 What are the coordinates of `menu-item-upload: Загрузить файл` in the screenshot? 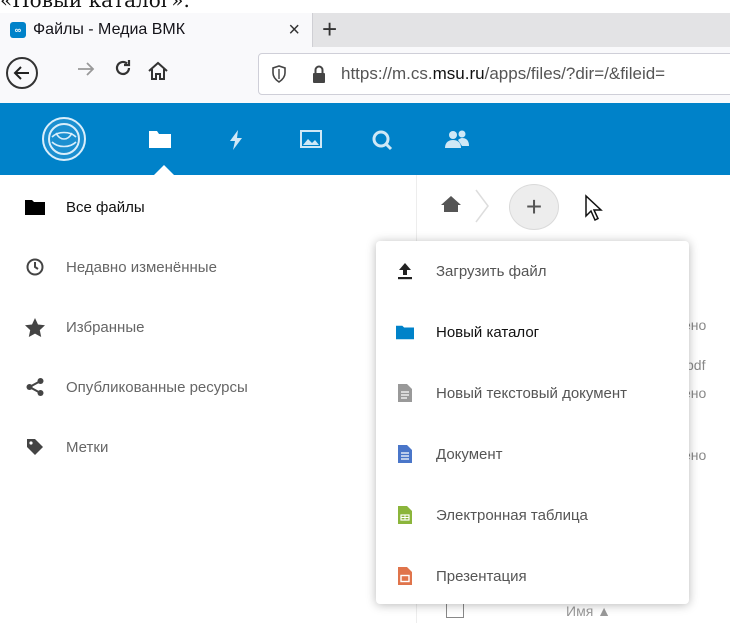 It's located at (532, 271).